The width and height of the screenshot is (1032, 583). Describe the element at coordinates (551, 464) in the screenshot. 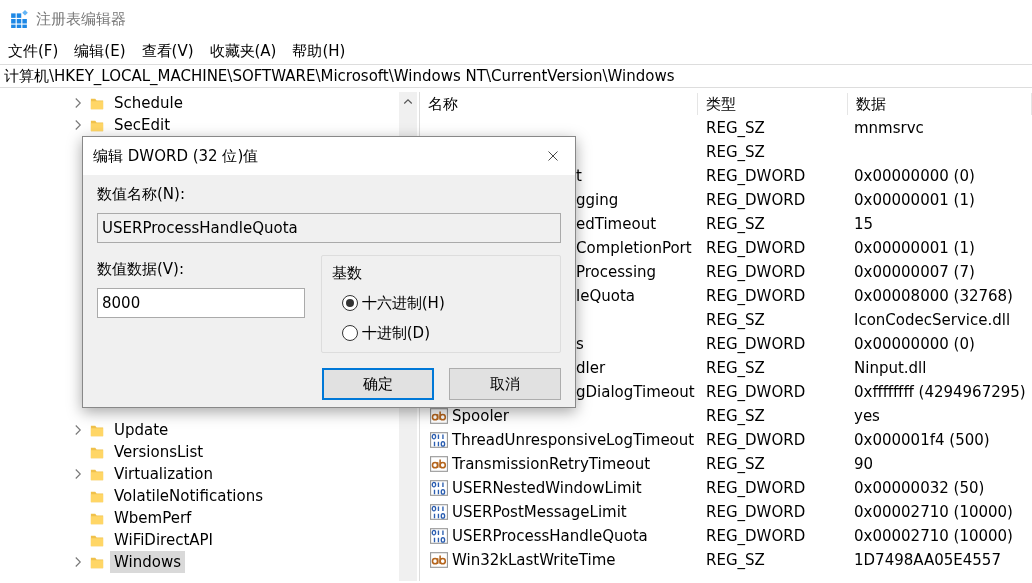

I see `value-name: TransmissionRetryTimeout` at that location.